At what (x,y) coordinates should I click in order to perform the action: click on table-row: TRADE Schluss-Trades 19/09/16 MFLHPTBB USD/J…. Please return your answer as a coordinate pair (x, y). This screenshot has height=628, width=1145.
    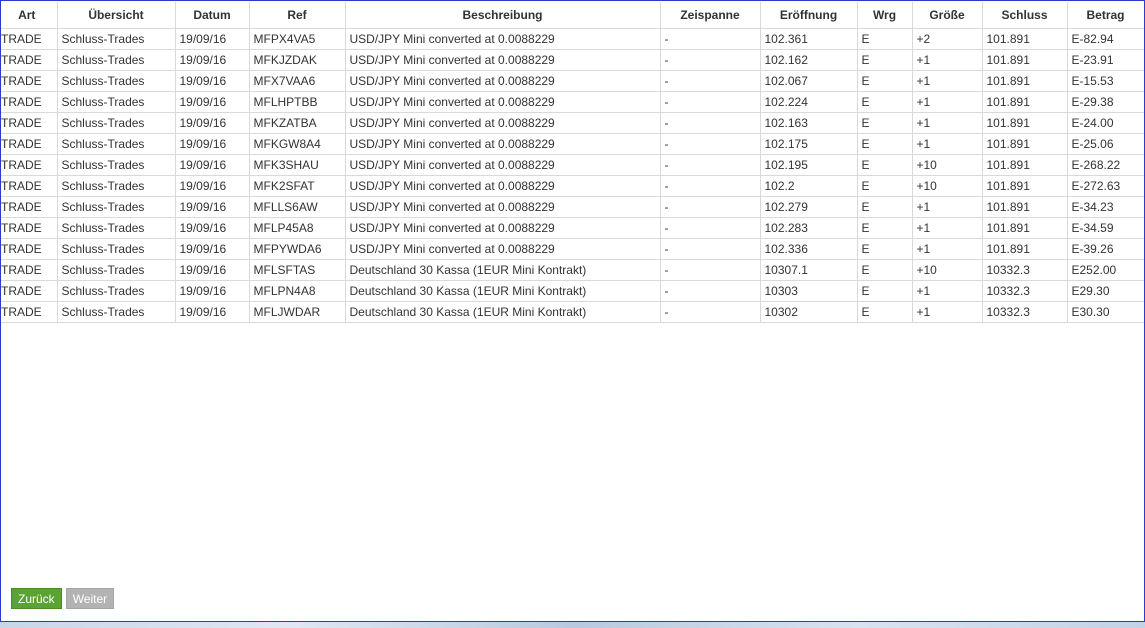
    Looking at the image, I should click on (572, 102).